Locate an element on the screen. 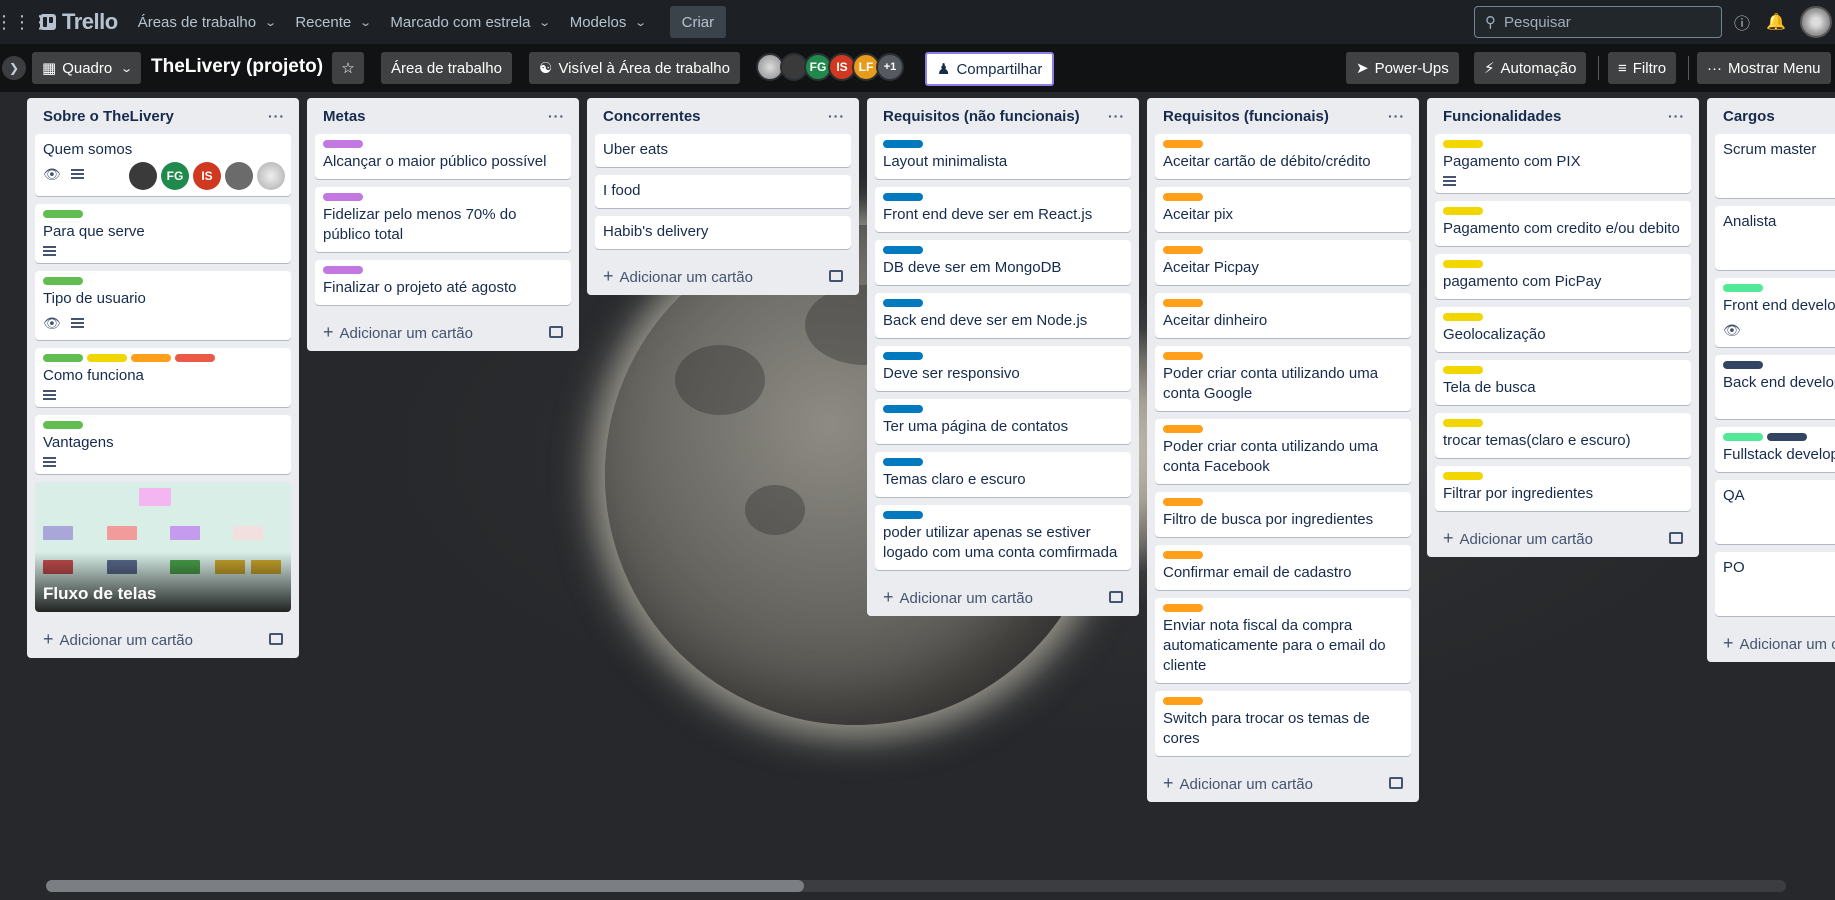 This screenshot has width=1835, height=900. member-avatar: FG is located at coordinates (175, 176).